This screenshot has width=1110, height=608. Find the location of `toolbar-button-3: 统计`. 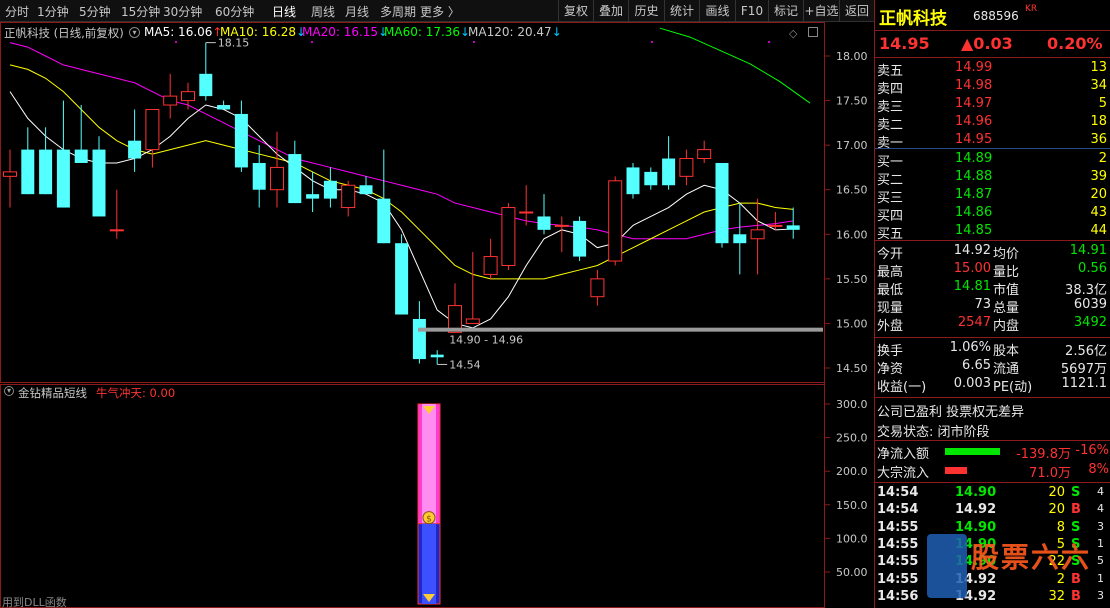

toolbar-button-3: 统计 is located at coordinates (681, 11).